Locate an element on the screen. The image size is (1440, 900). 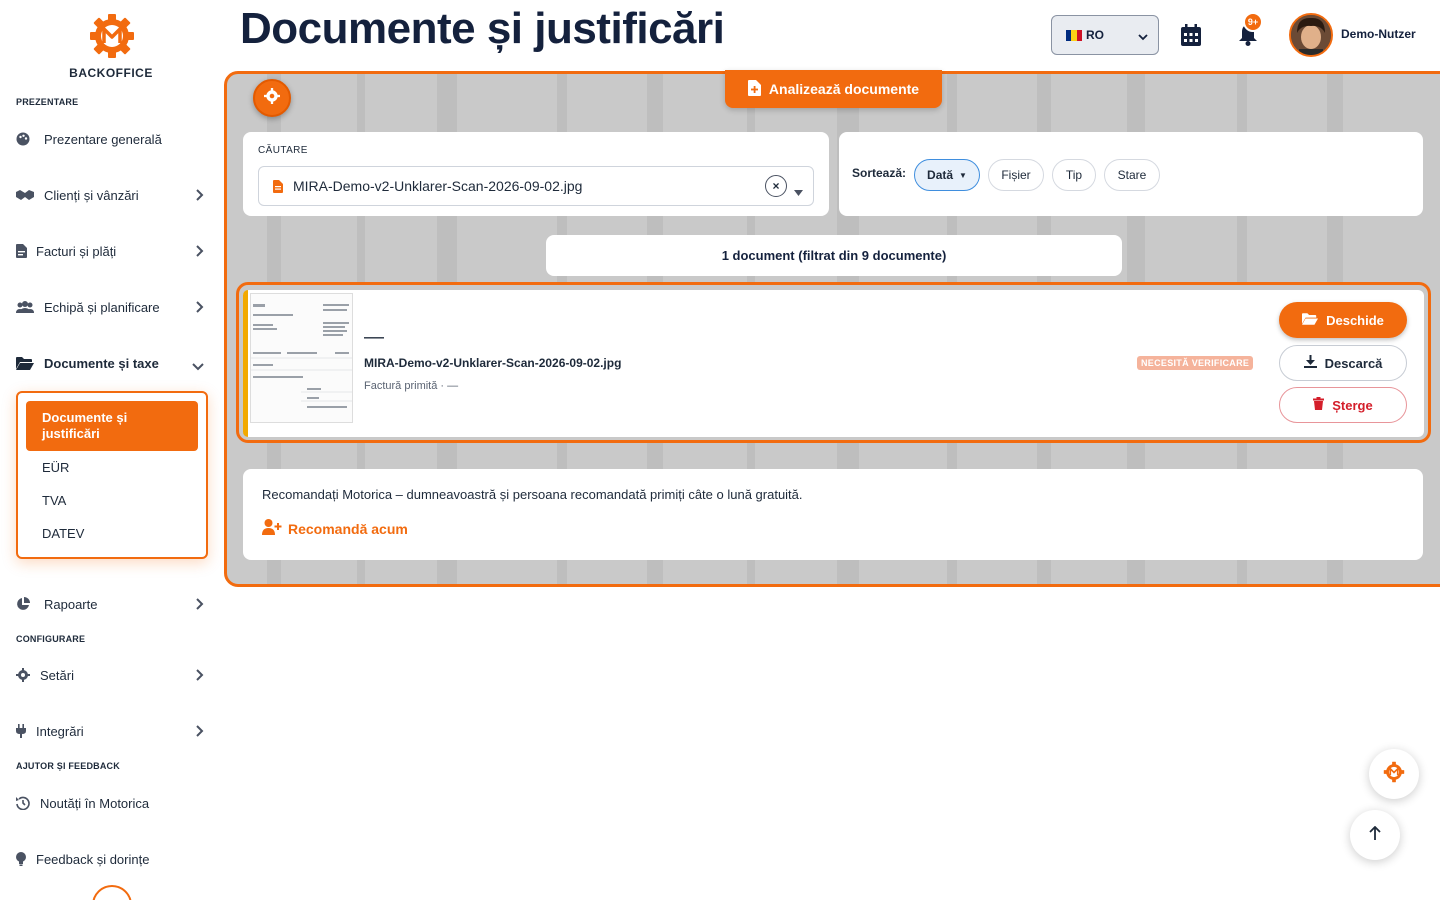
delete-label: Șterge is located at coordinates (1352, 405).